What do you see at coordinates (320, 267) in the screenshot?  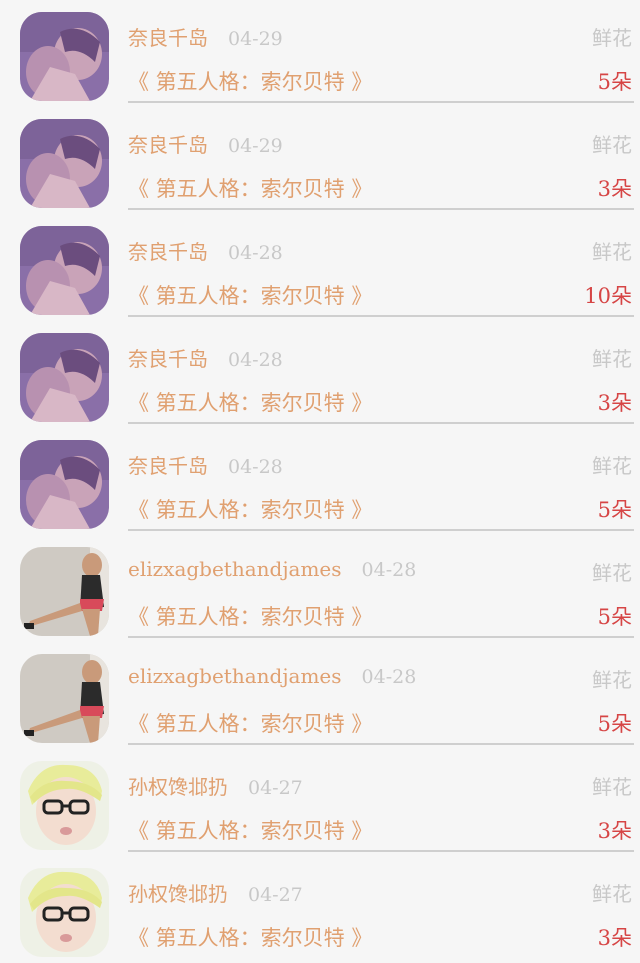 I see `list-item: 奈良千岛 04-28 鲜花 《 第五人格：索尔贝特 》 10朵` at bounding box center [320, 267].